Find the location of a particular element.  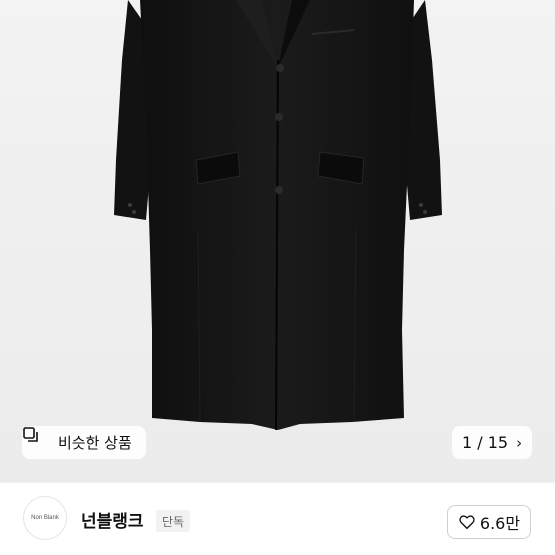

like-count: 6.6만 is located at coordinates (500, 523).